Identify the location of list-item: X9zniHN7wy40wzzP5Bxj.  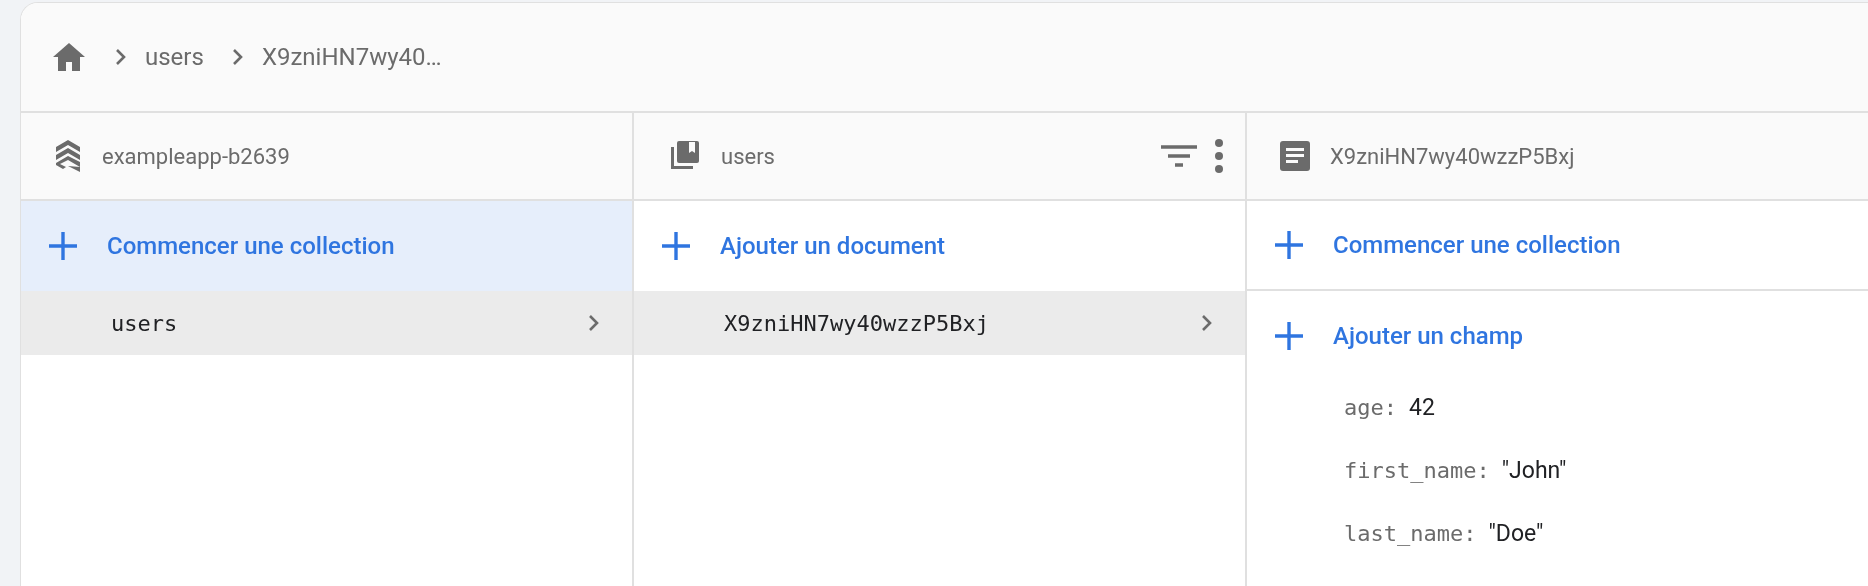
(939, 323).